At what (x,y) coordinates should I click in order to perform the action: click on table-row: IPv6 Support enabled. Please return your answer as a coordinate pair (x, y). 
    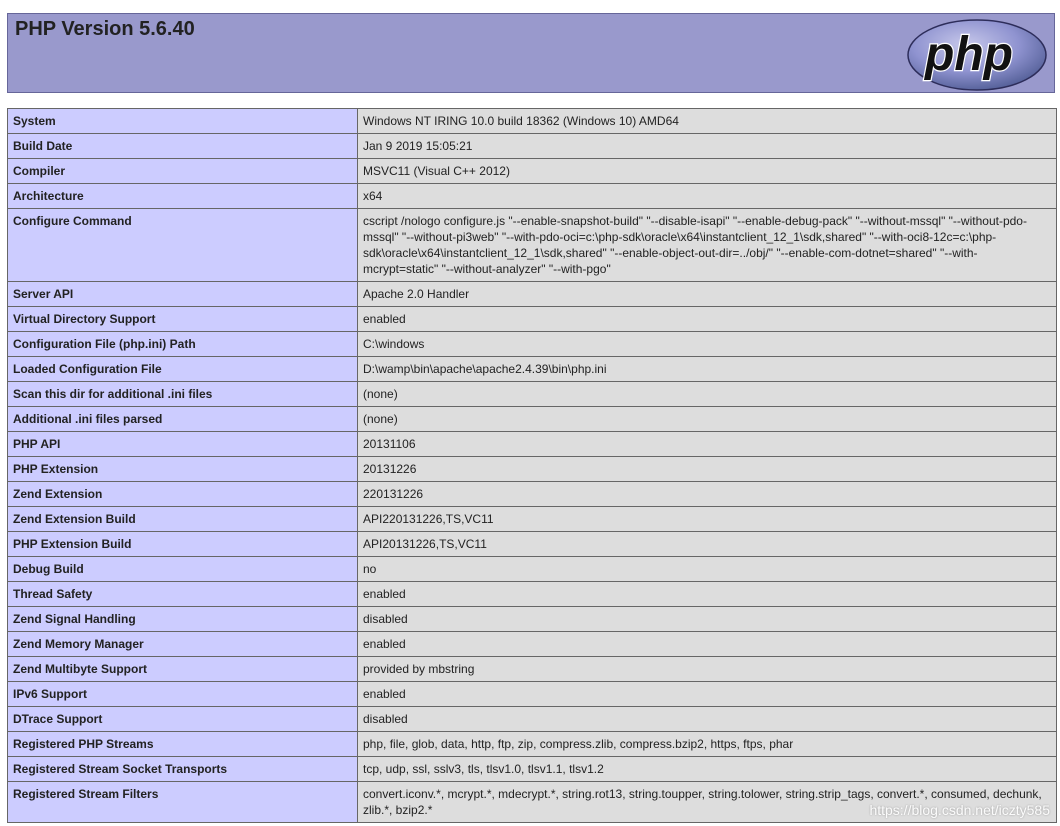
    Looking at the image, I should click on (532, 694).